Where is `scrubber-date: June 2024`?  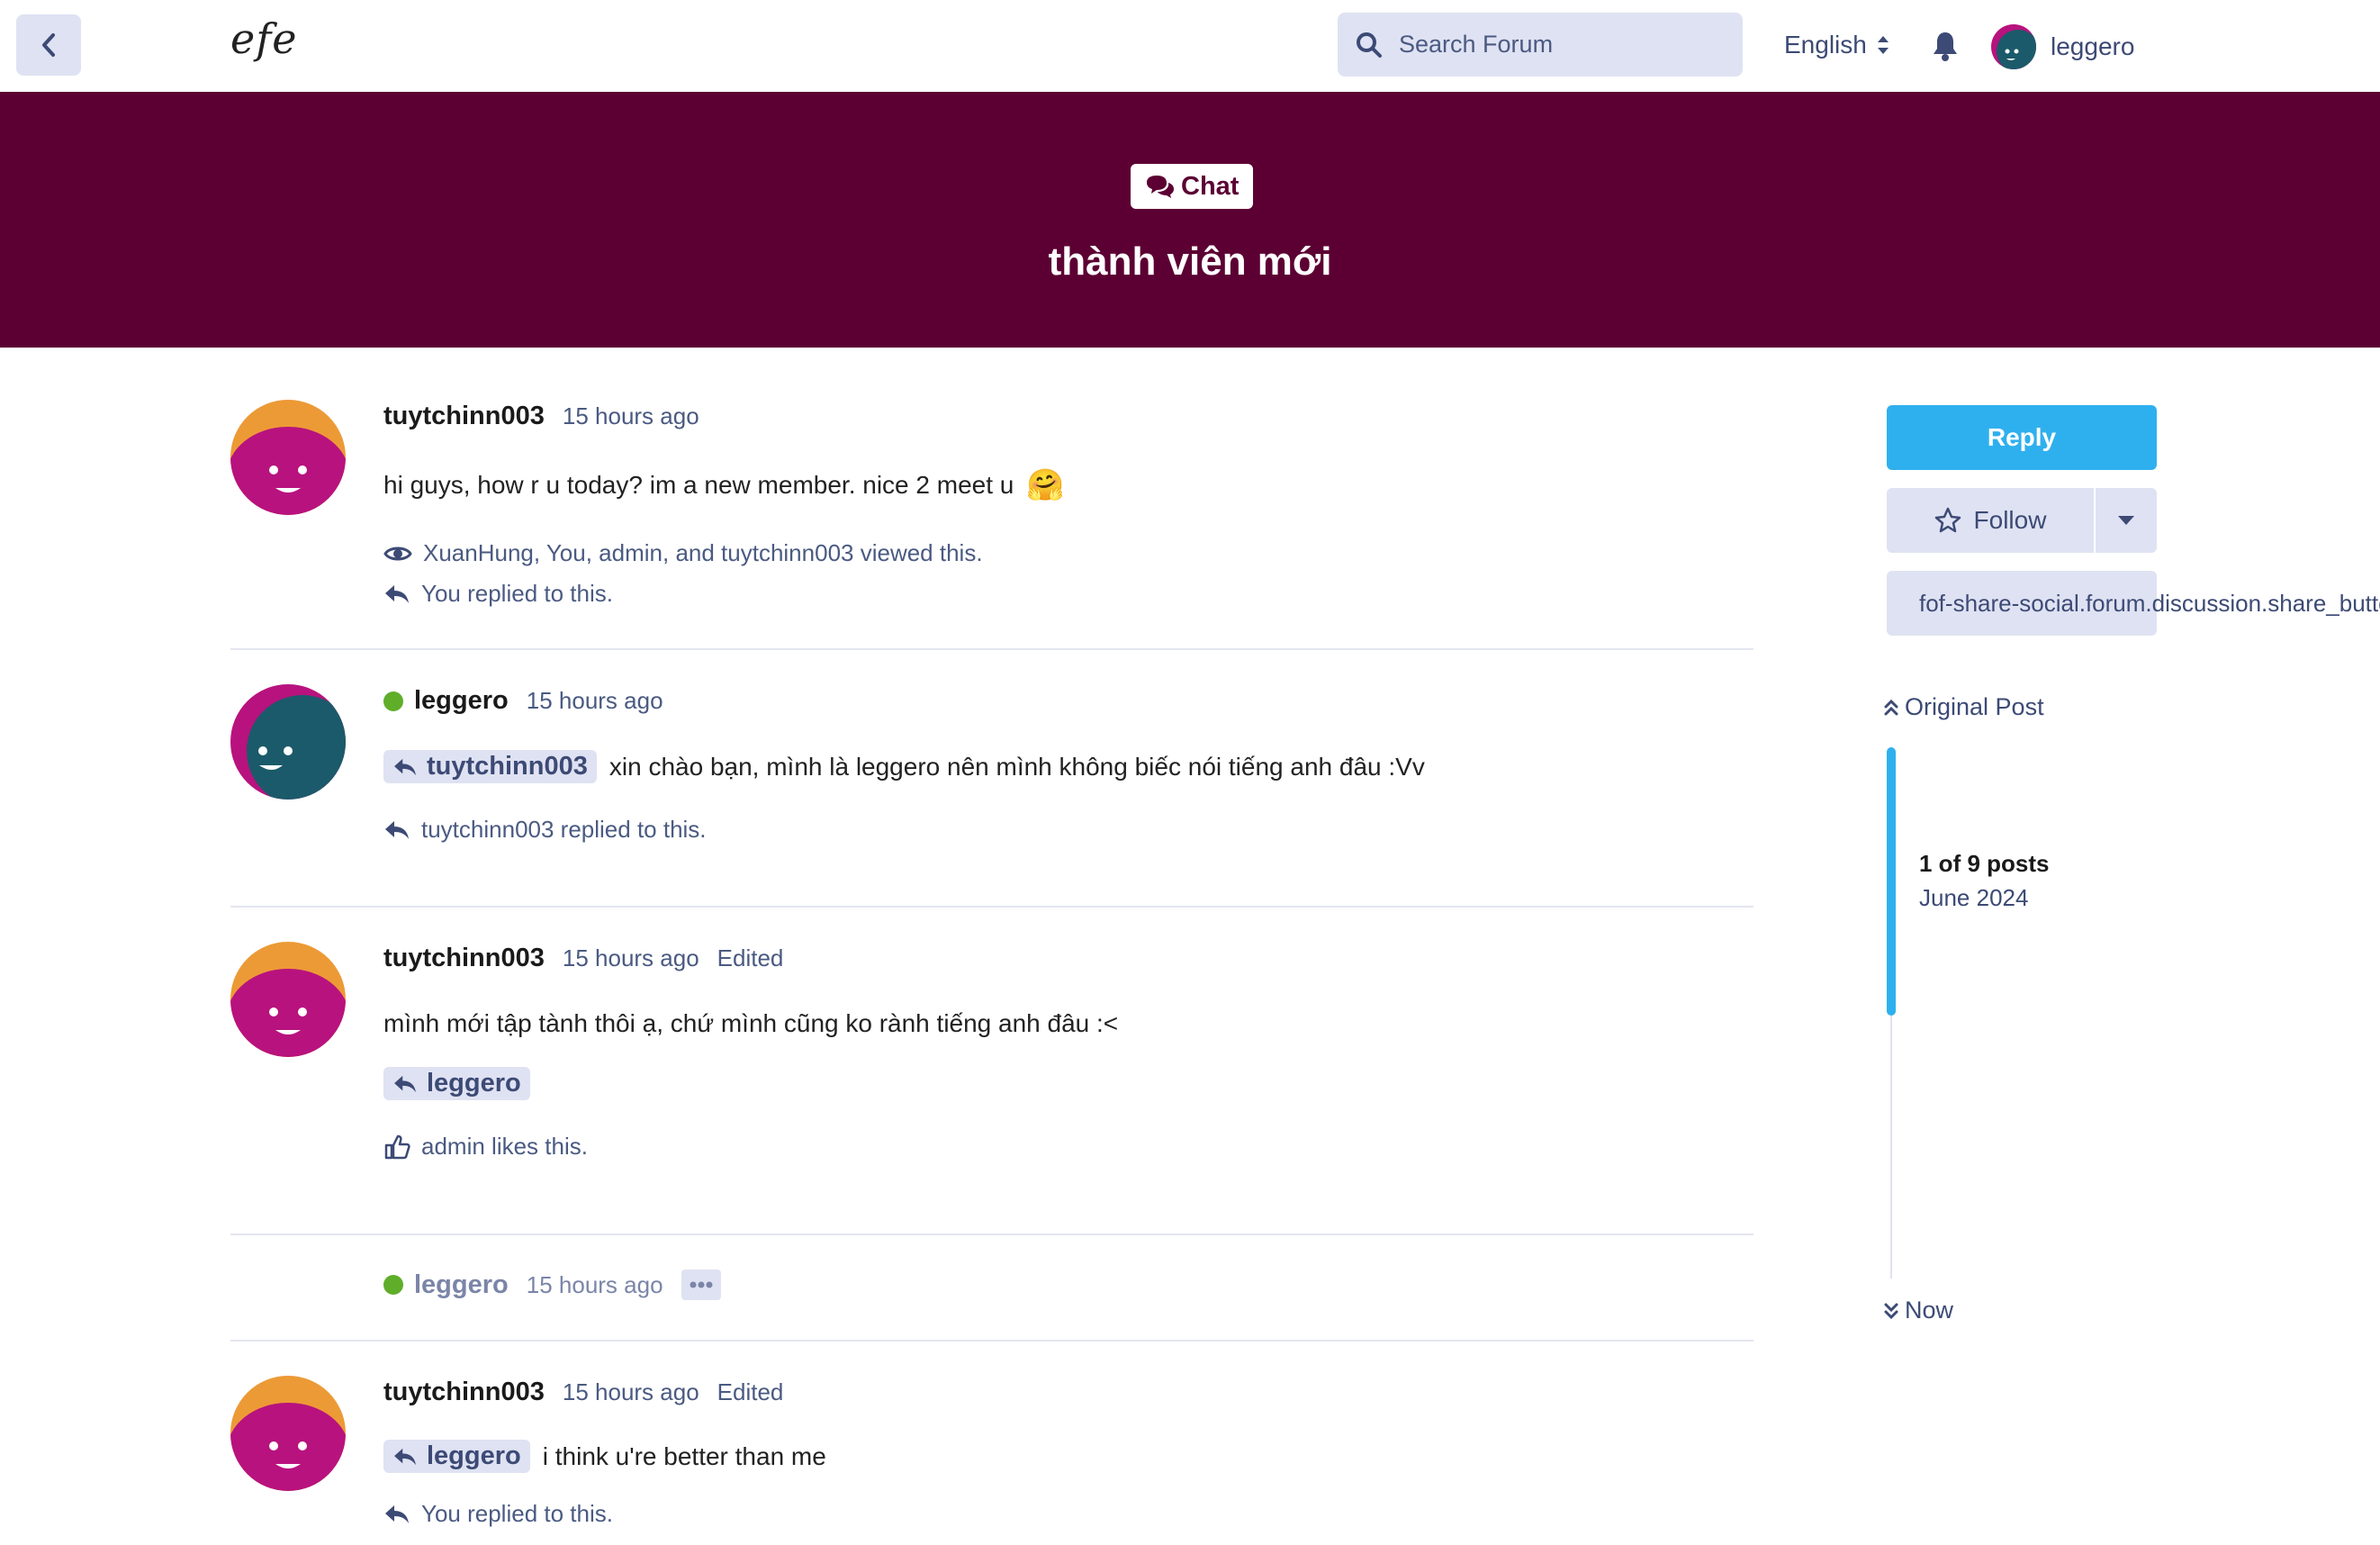 scrubber-date: June 2024 is located at coordinates (1974, 897).